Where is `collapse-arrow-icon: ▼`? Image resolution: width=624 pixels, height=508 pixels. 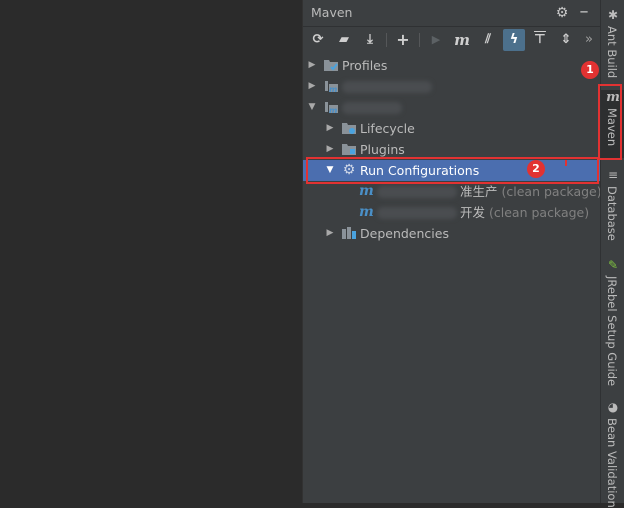 collapse-arrow-icon: ▼ is located at coordinates (312, 107).